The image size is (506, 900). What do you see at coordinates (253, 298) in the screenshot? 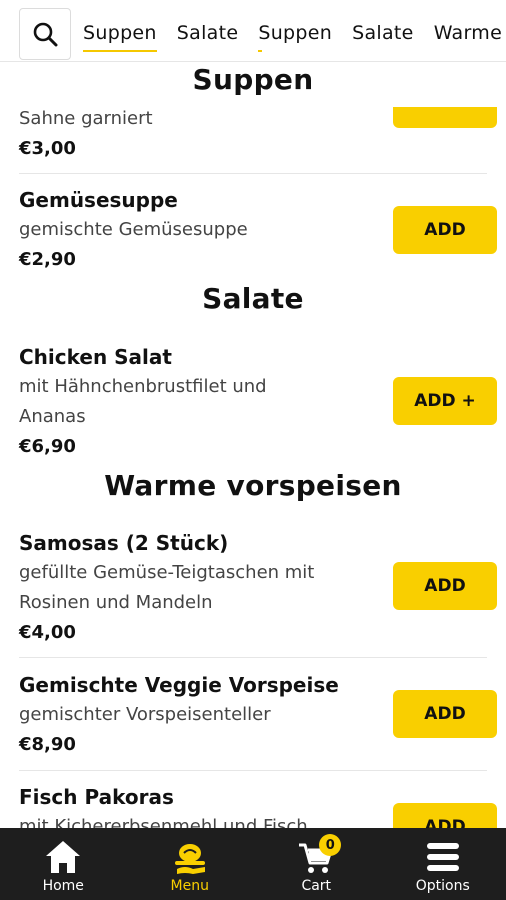
I see `section-title-salate: Salate` at bounding box center [253, 298].